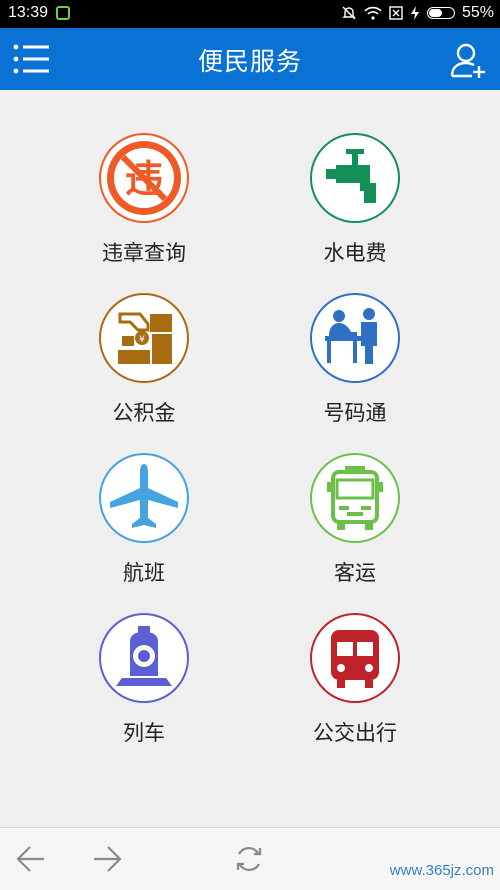  I want to click on public-transit-circle, so click(355, 658).